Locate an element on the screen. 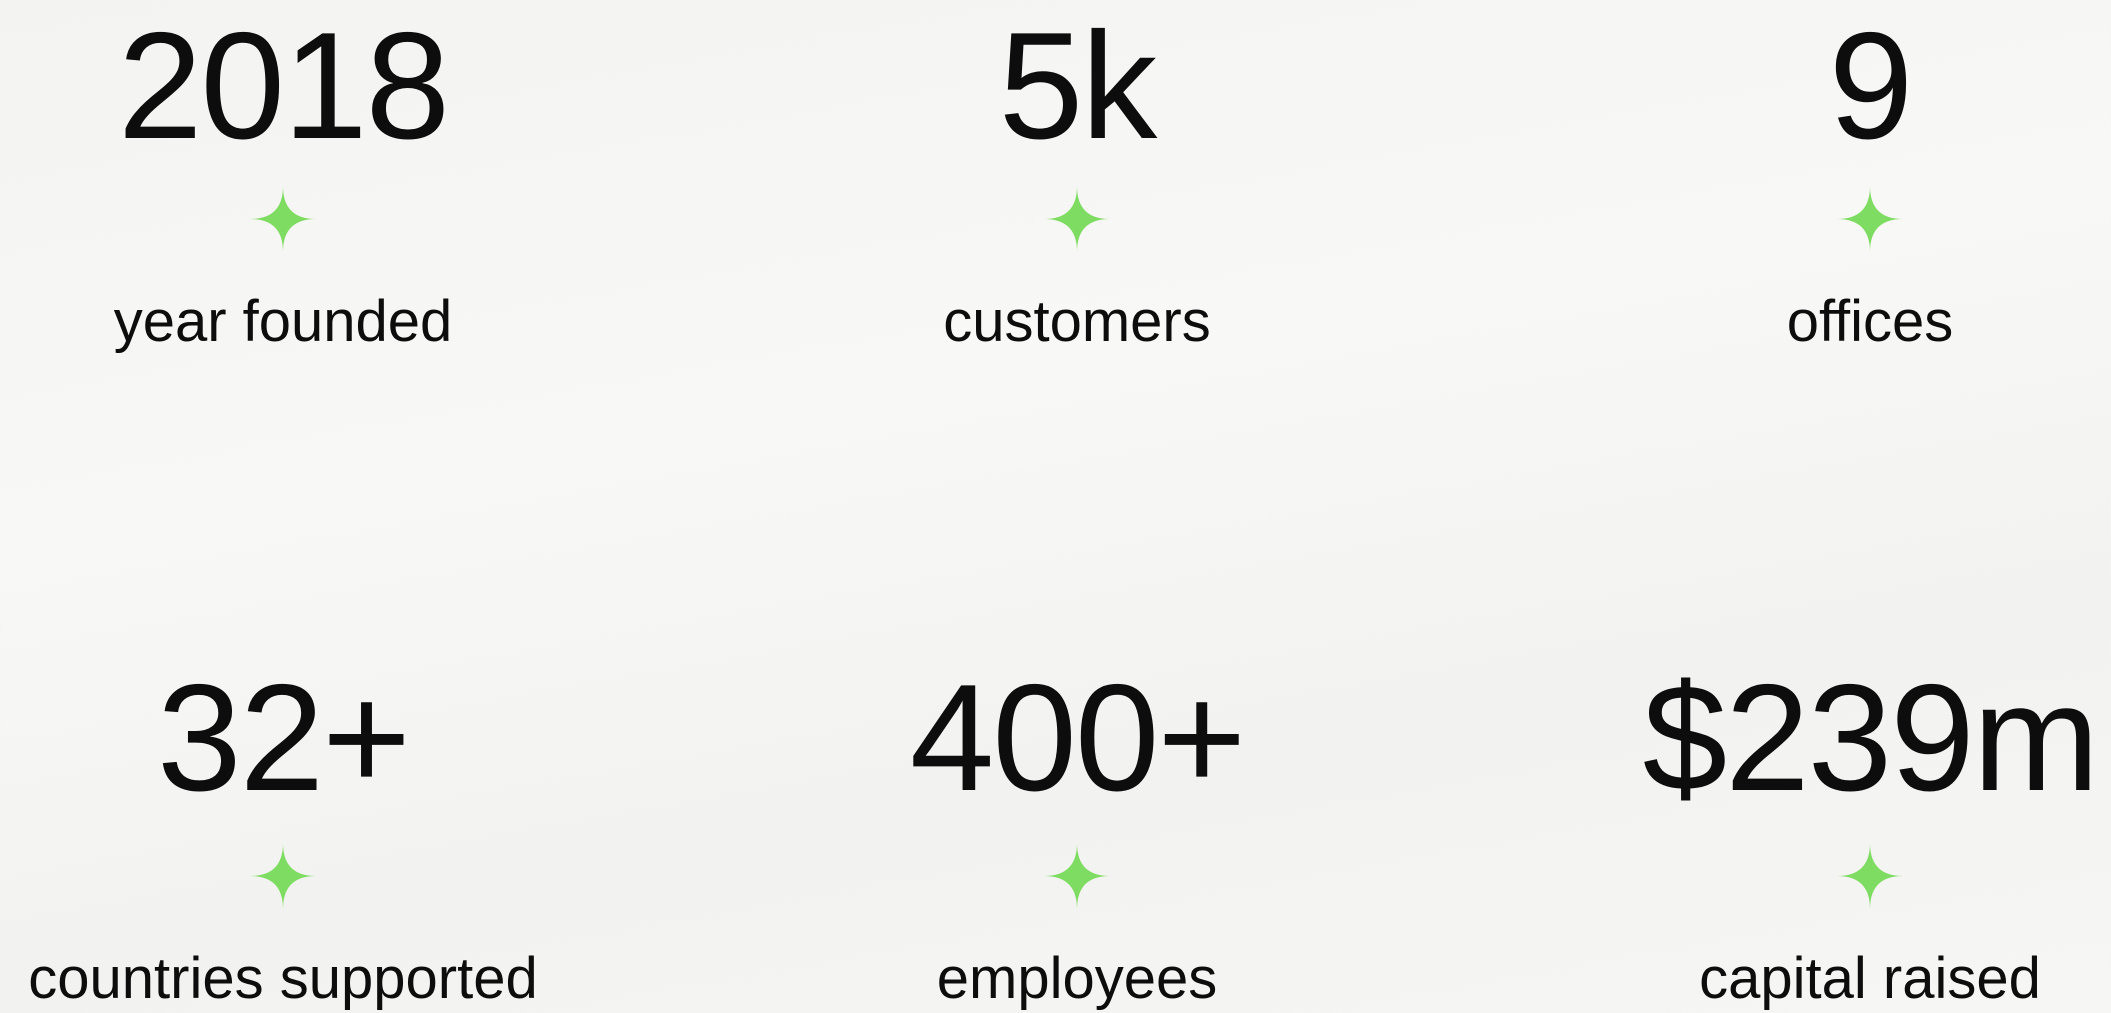 This screenshot has height=1013, width=2111. stat-label: countries supported is located at coordinates (283, 978).